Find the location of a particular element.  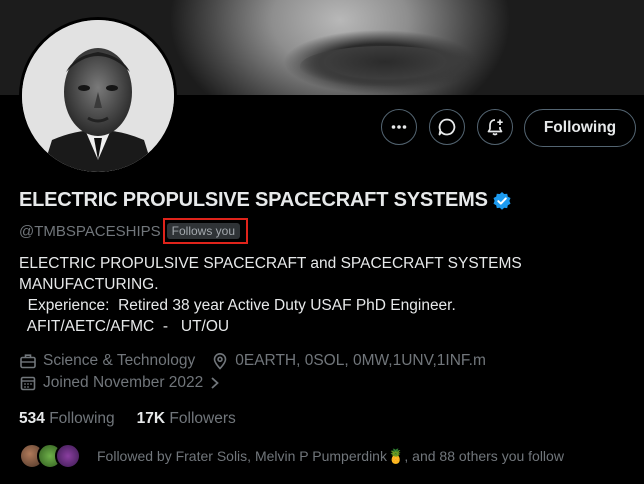

followed-by-avatars is located at coordinates (50, 456).